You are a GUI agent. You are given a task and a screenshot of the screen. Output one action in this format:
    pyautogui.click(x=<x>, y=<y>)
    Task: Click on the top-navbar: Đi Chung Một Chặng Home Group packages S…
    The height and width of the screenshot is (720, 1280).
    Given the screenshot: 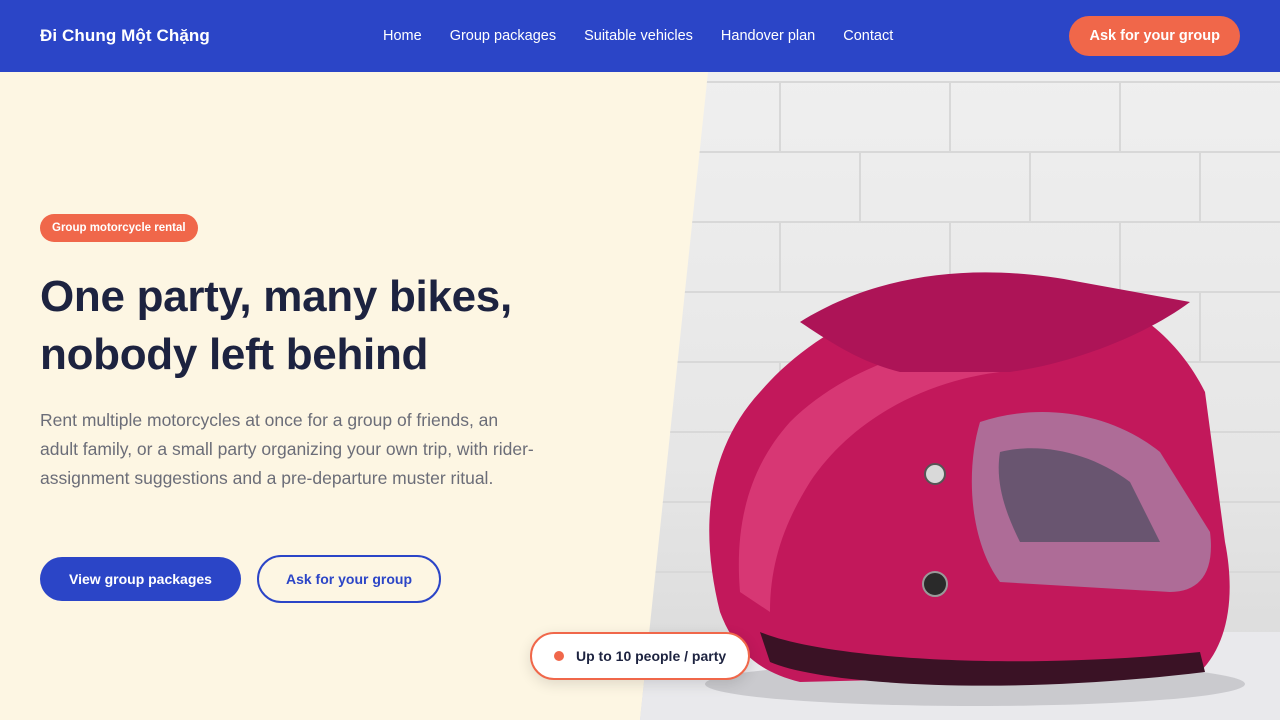 What is the action you would take?
    pyautogui.click(x=640, y=36)
    